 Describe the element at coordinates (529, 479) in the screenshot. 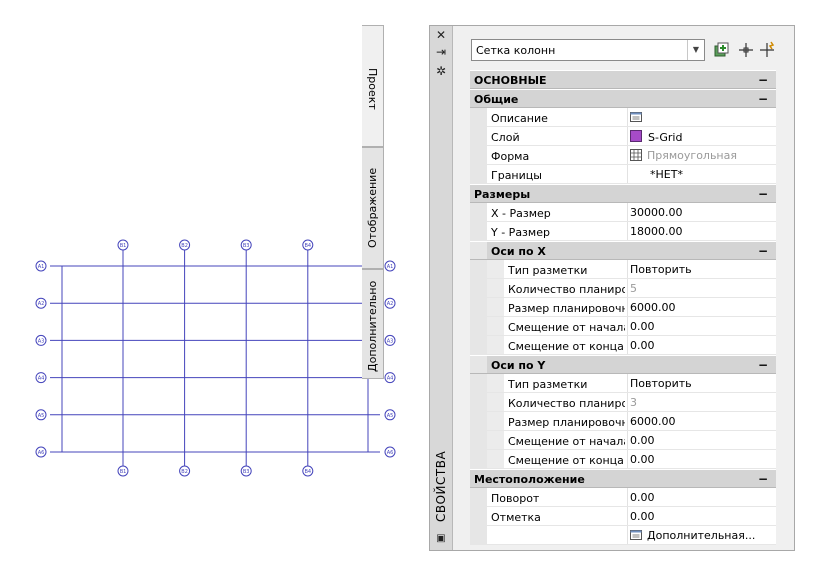

I see `category-label: Местоположение` at that location.